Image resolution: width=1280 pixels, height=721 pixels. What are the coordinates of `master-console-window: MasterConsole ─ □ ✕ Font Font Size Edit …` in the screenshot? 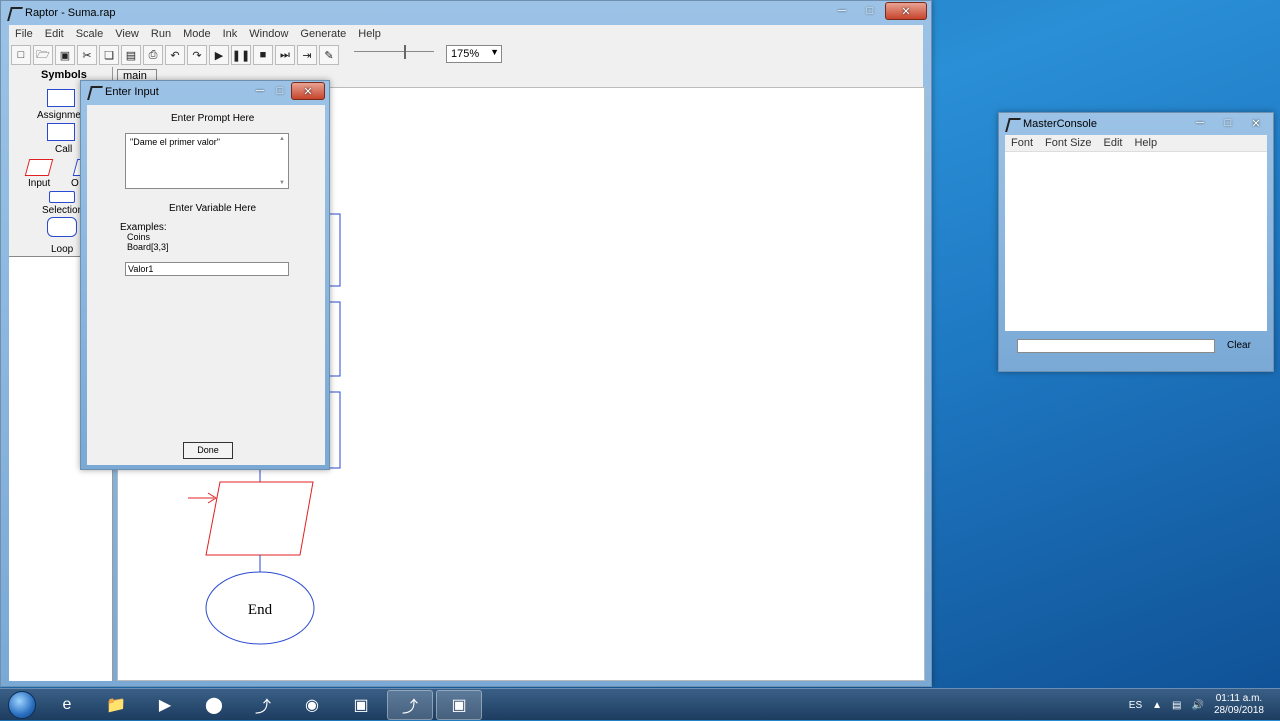 It's located at (1136, 242).